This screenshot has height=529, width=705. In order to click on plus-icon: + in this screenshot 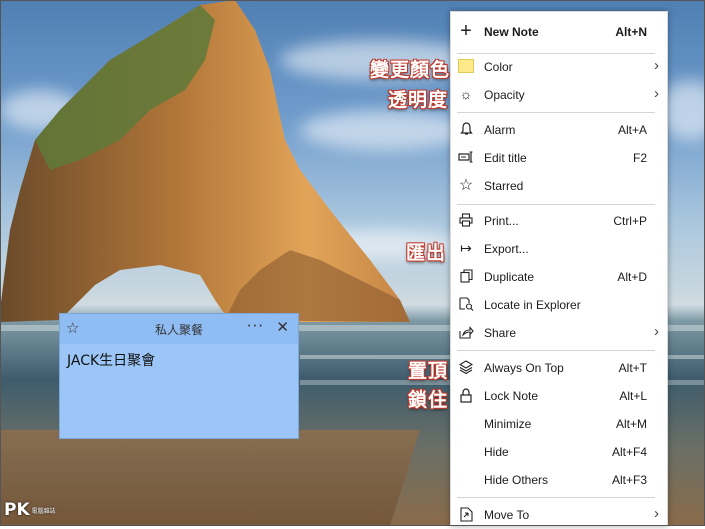, I will do `click(466, 30)`.